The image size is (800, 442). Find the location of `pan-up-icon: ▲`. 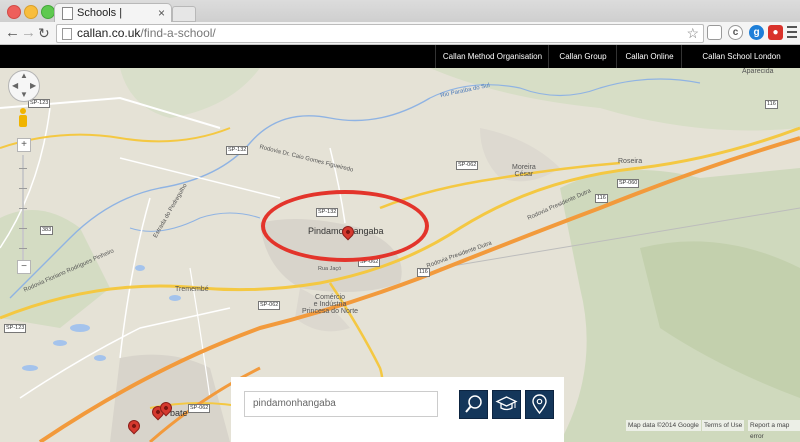

pan-up-icon: ▲ is located at coordinates (24, 75).